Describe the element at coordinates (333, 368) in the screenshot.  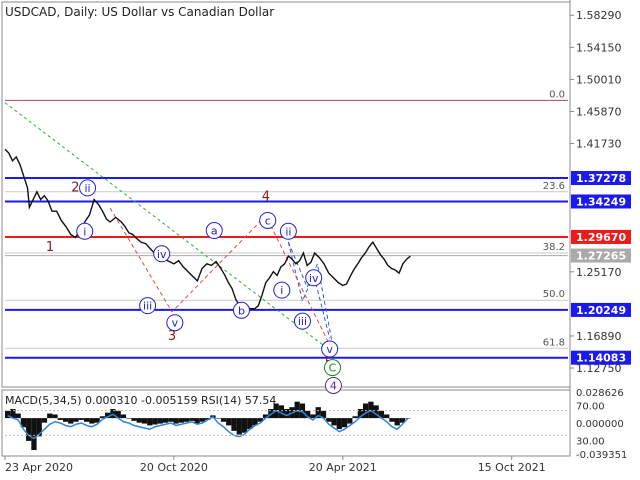
I see `wave-label: C` at that location.